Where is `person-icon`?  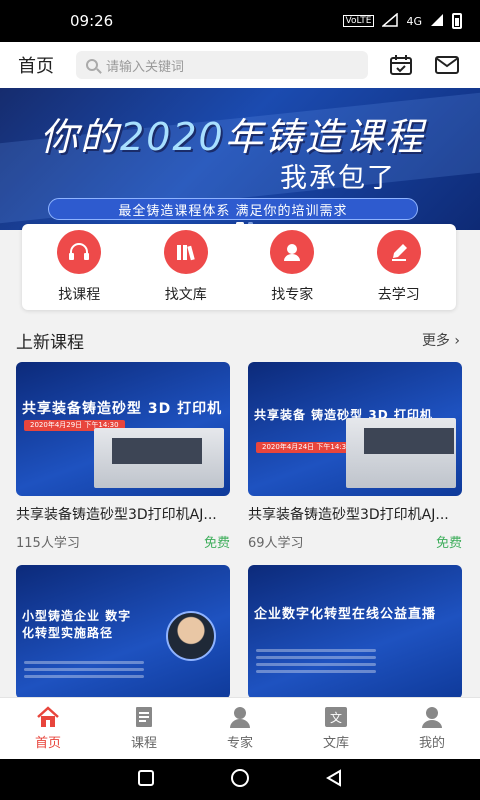 person-icon is located at coordinates (292, 252).